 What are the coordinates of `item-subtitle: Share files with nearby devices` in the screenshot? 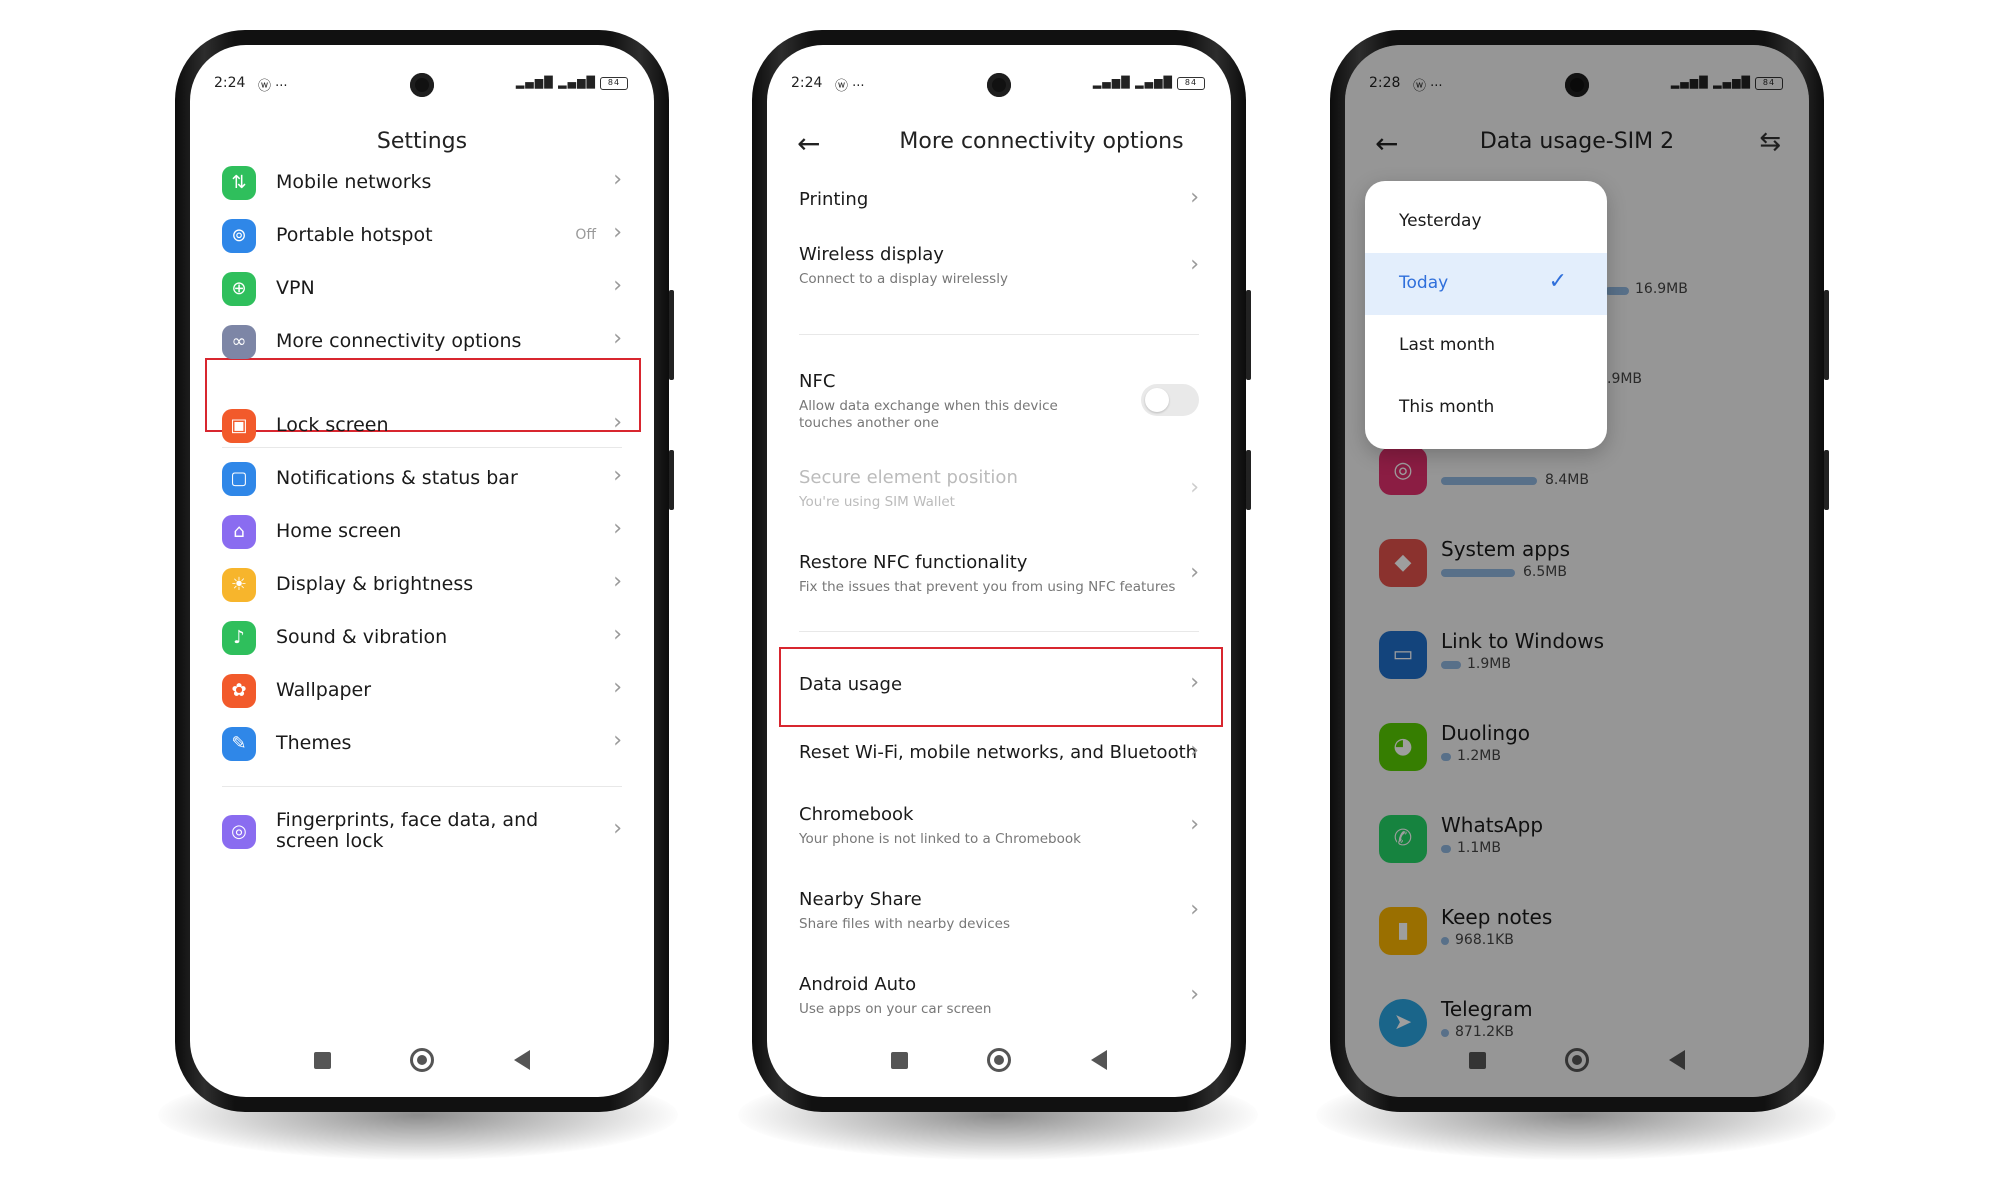 It's located at (904, 924).